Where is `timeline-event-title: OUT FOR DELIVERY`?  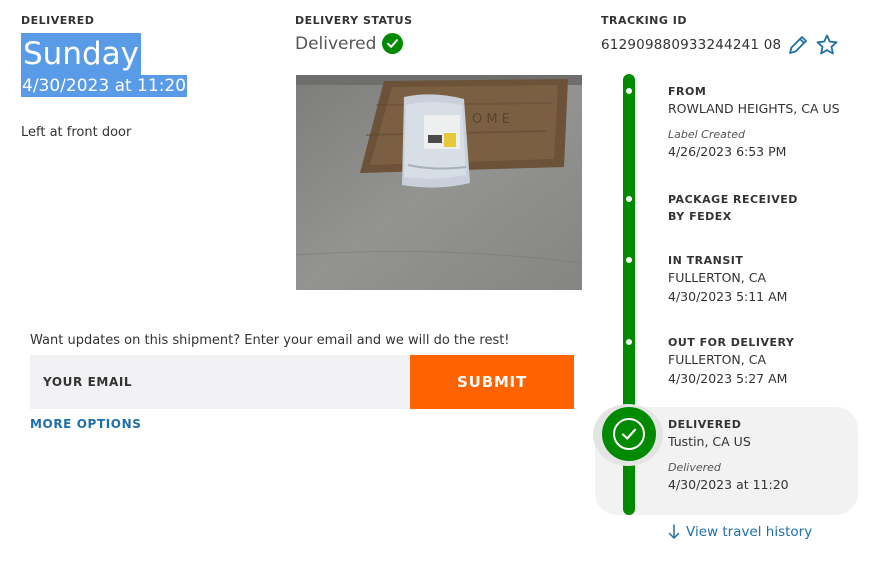 timeline-event-title: OUT FOR DELIVERY is located at coordinates (731, 342).